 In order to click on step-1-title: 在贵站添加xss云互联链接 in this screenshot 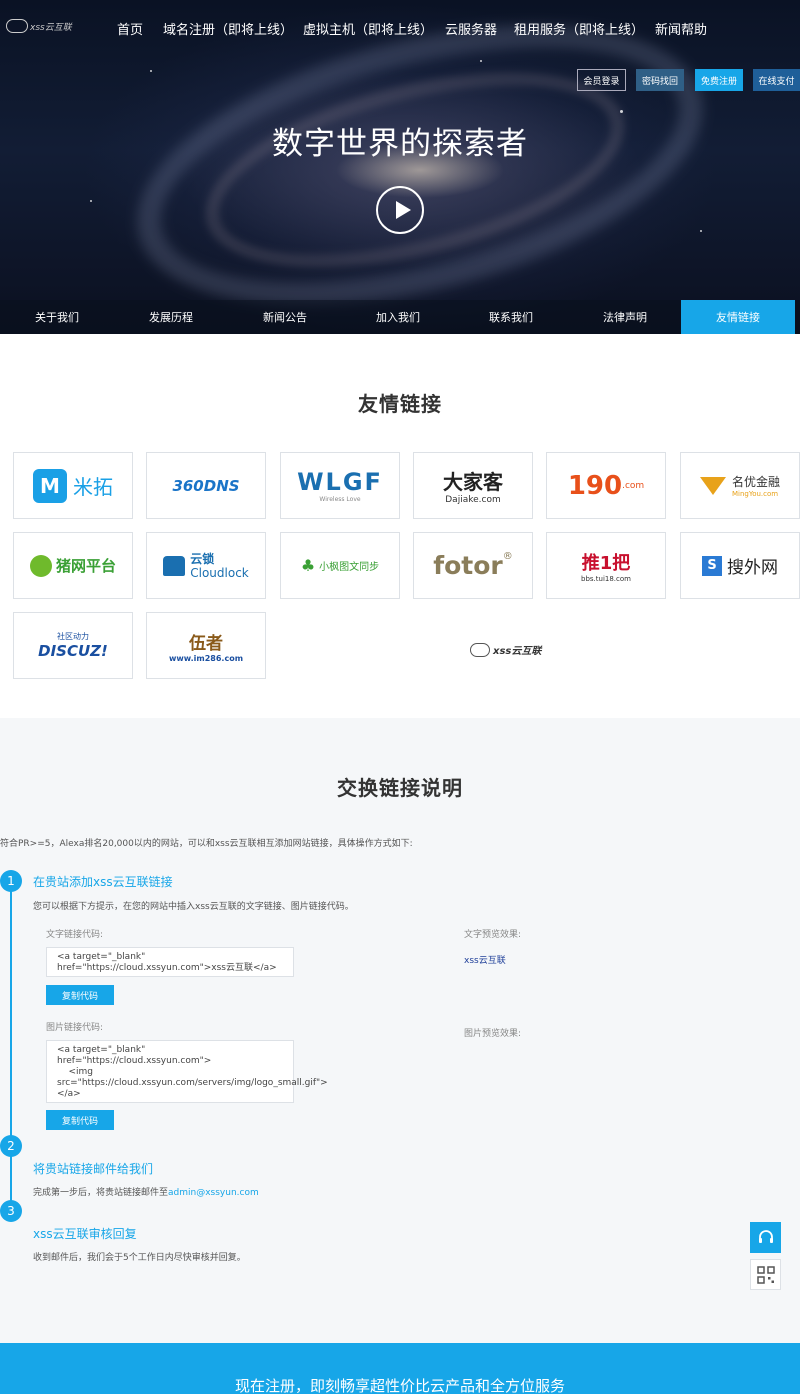, I will do `click(103, 882)`.